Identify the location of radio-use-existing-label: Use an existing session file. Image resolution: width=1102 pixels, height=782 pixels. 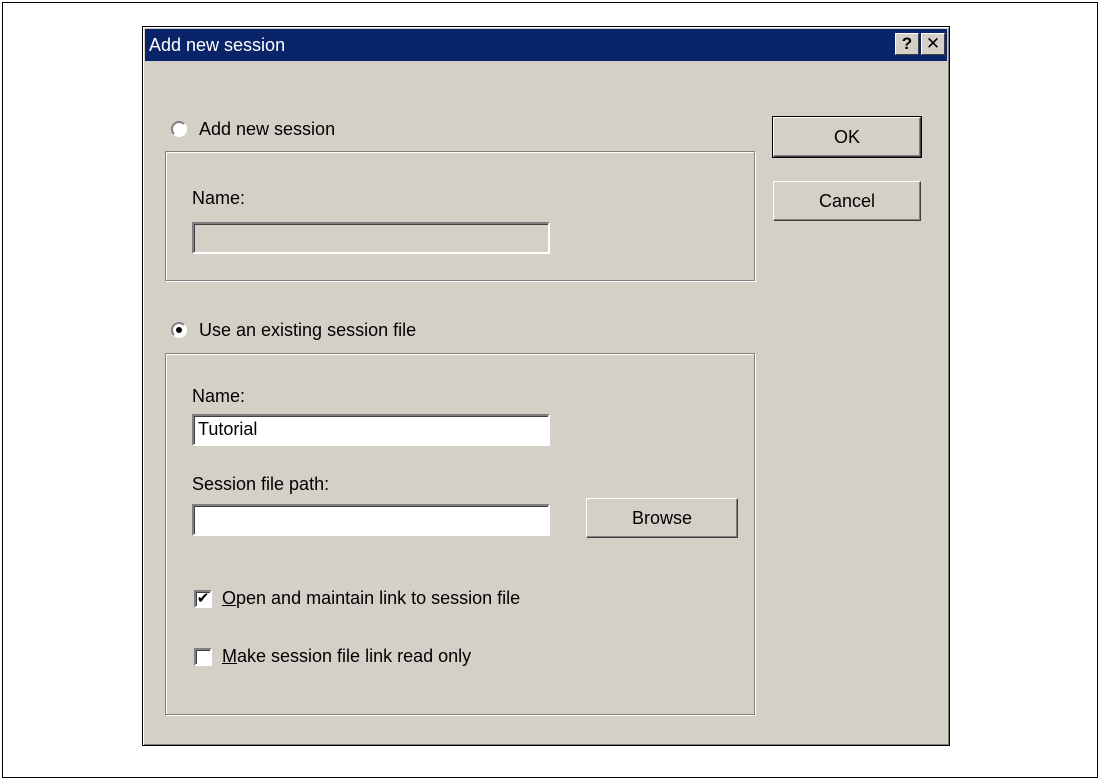
(308, 330).